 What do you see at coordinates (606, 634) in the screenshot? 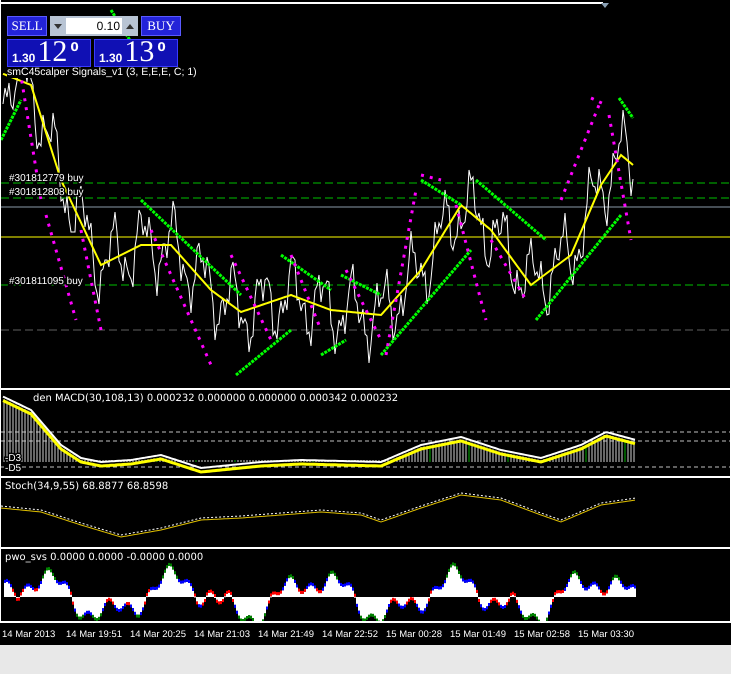
I see `time-label: 15 Mar 03:30` at bounding box center [606, 634].